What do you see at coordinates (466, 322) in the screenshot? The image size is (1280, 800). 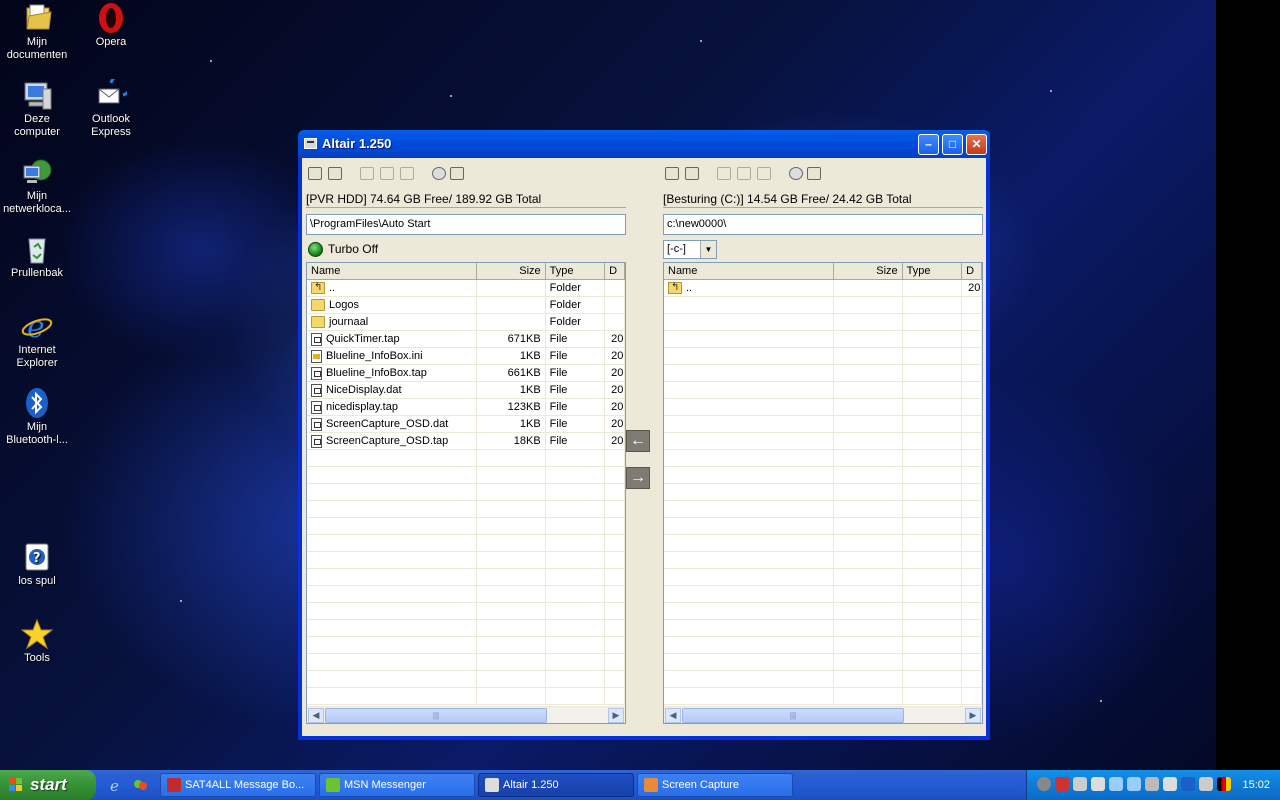 I see `file-row: journaal Folder` at bounding box center [466, 322].